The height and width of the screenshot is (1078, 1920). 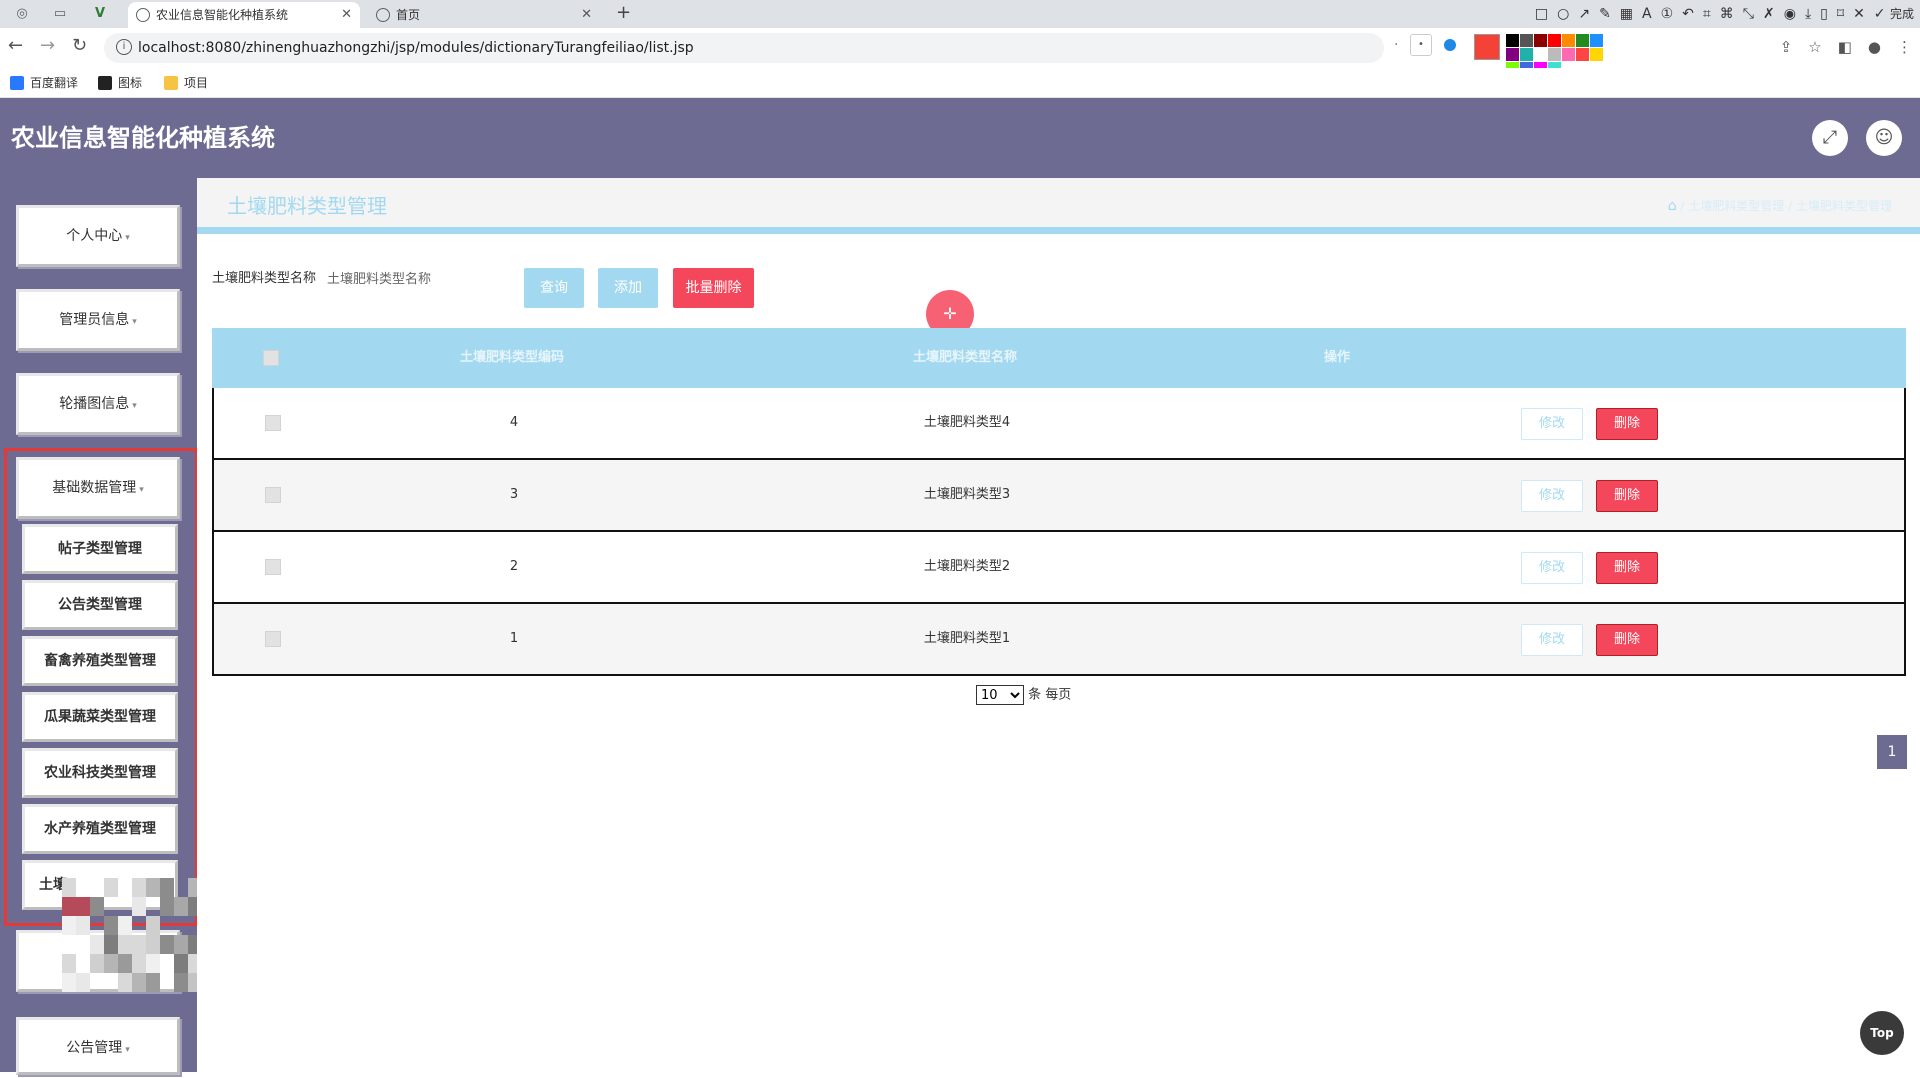 What do you see at coordinates (105, 83) in the screenshot?
I see `image-icon` at bounding box center [105, 83].